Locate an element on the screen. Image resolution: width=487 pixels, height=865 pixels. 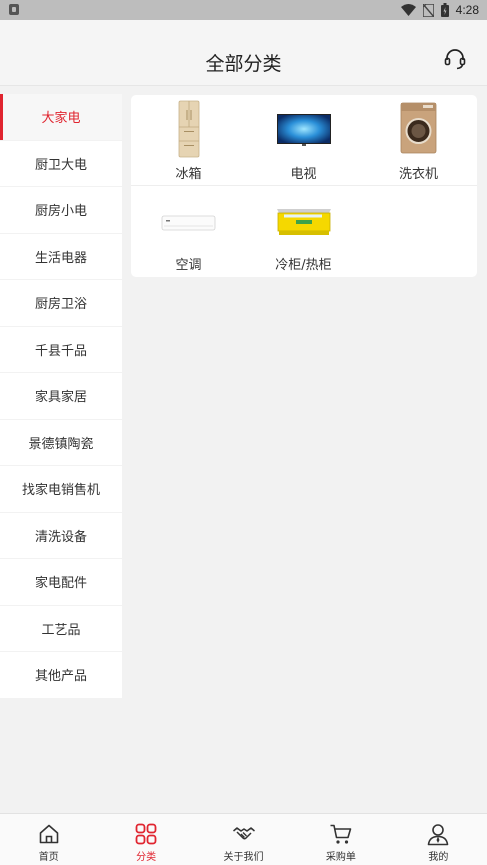
tab-purchase-list: 采购单 is located at coordinates (340, 839).